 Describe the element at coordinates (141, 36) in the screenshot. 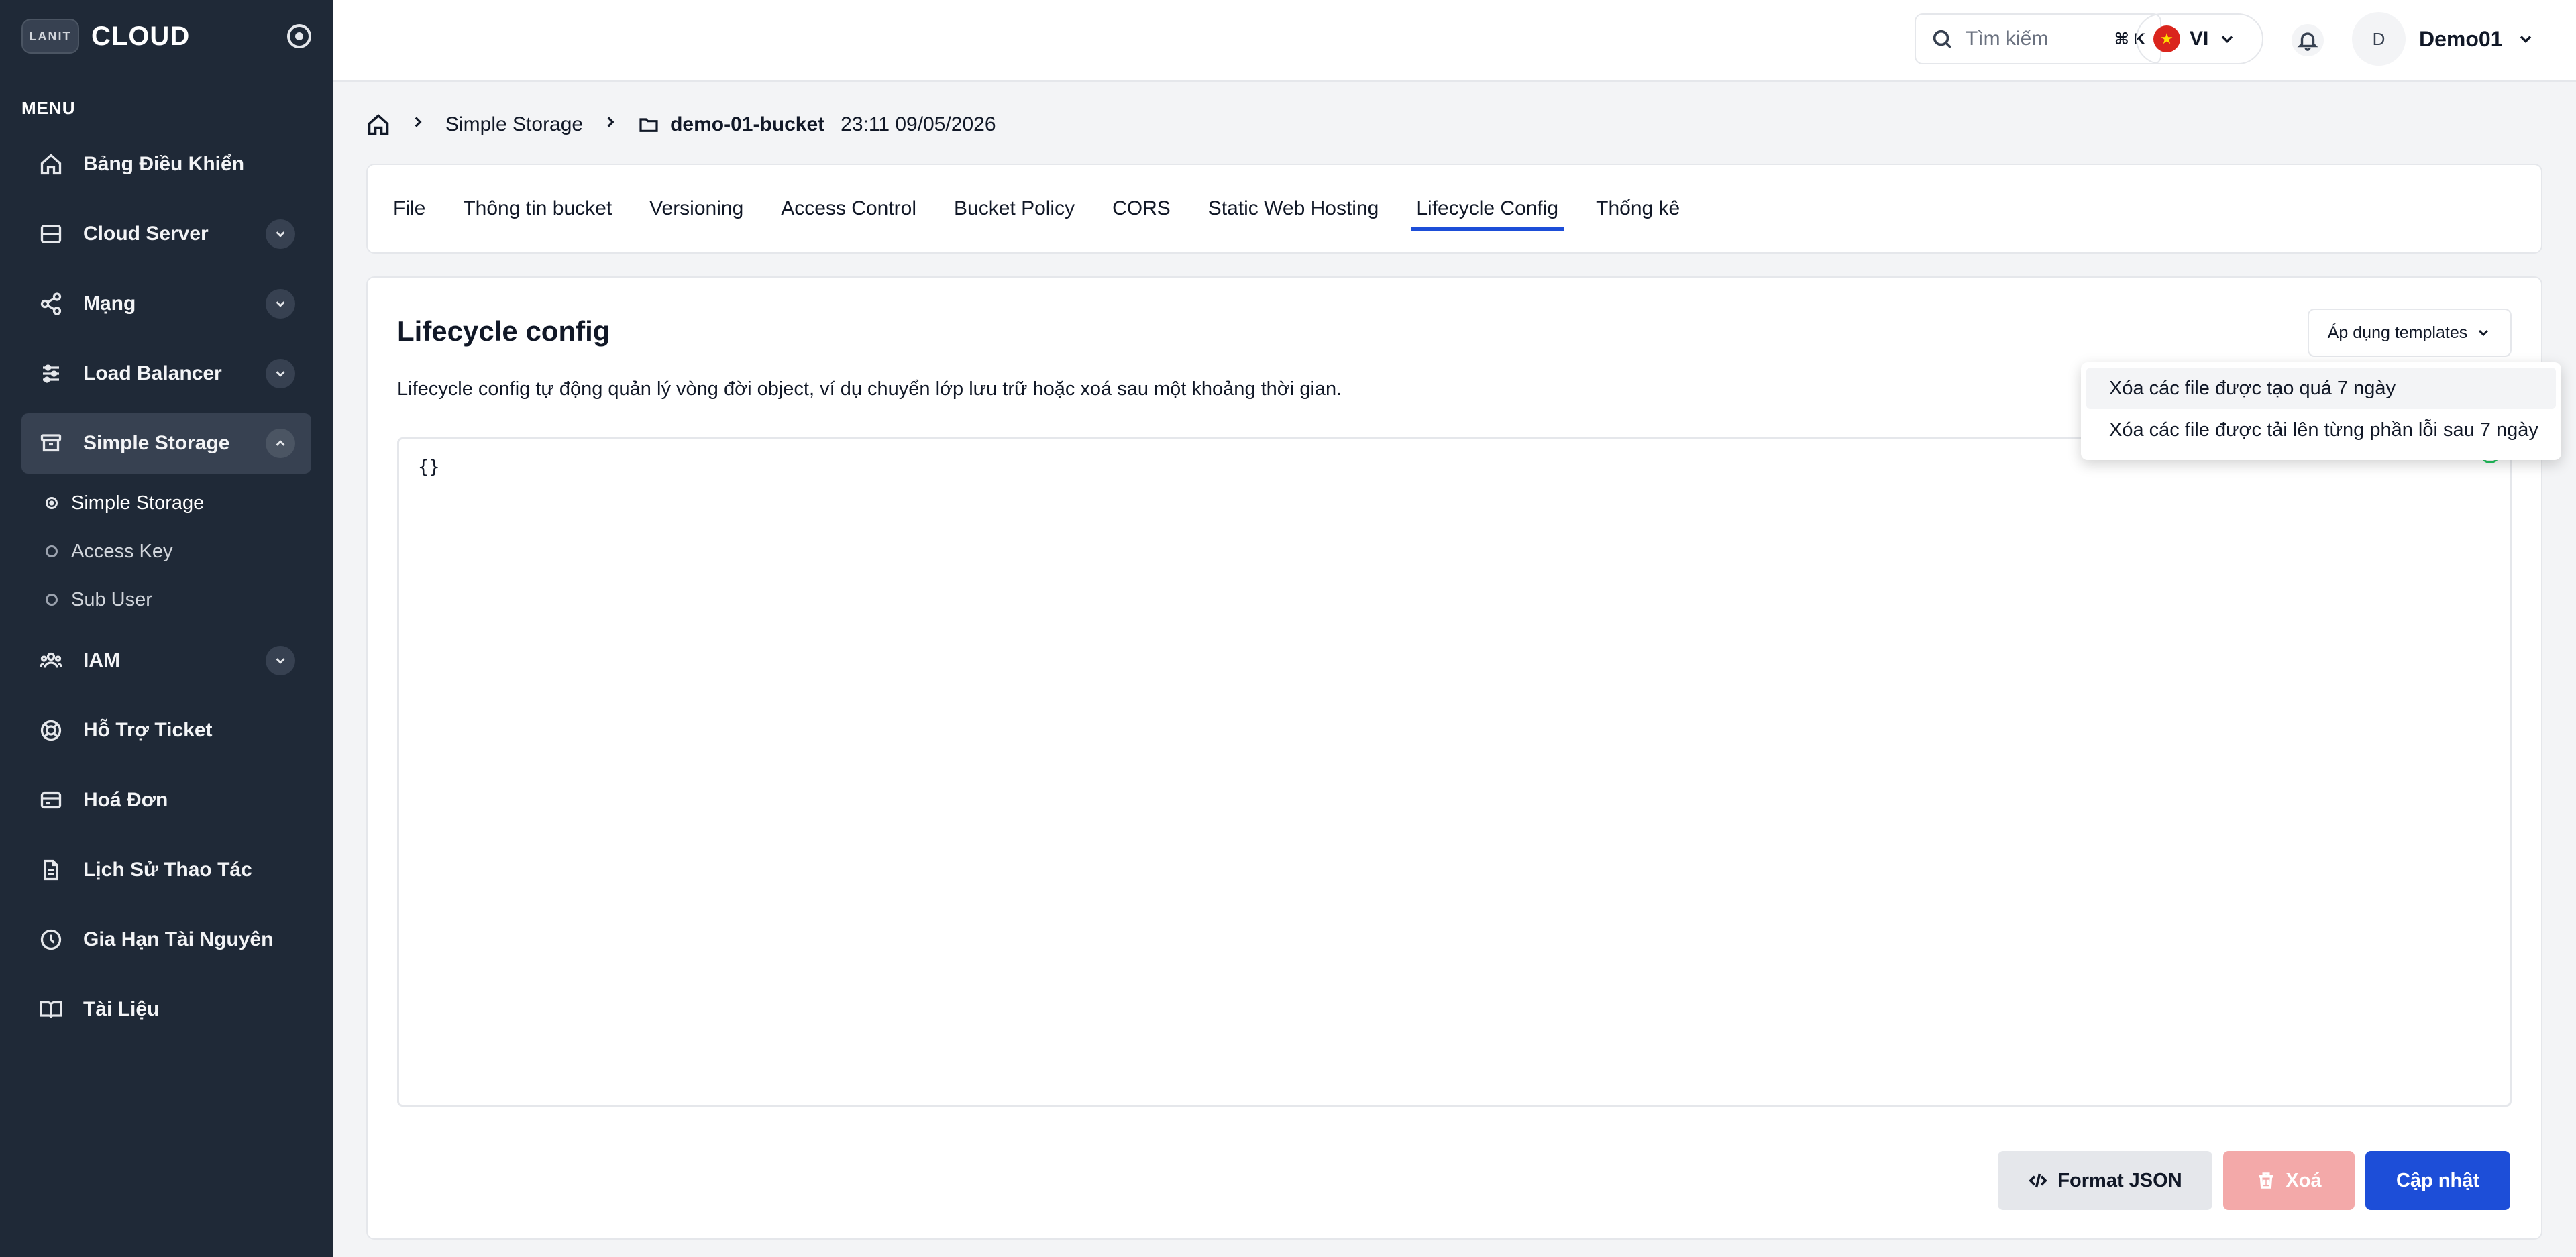

I see `brand-name: CLOUD` at that location.